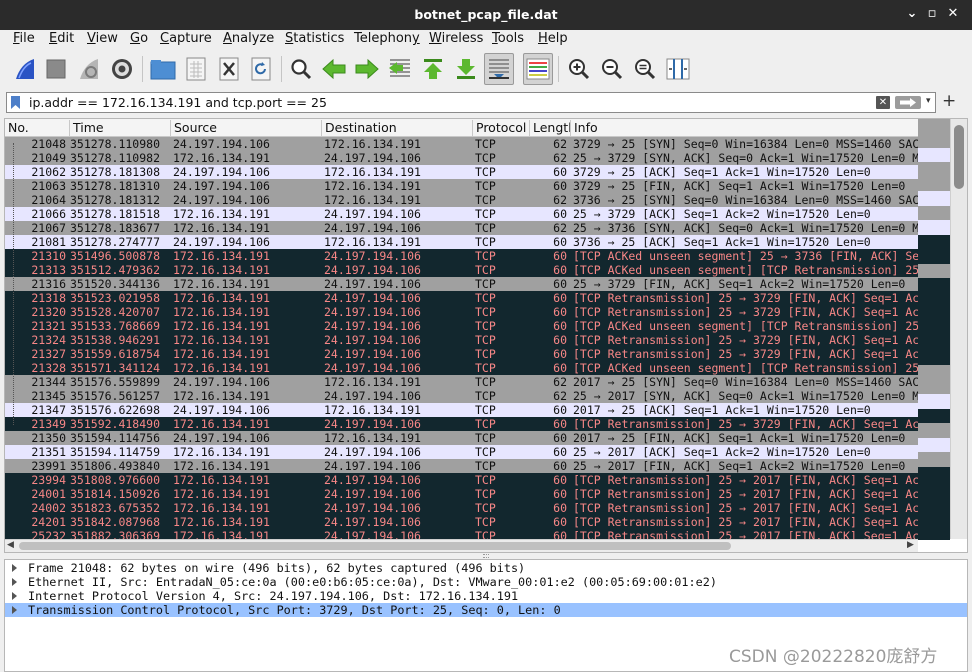 This screenshot has width=972, height=672. Describe the element at coordinates (89, 69) in the screenshot. I see `restart-capture-icon` at that location.